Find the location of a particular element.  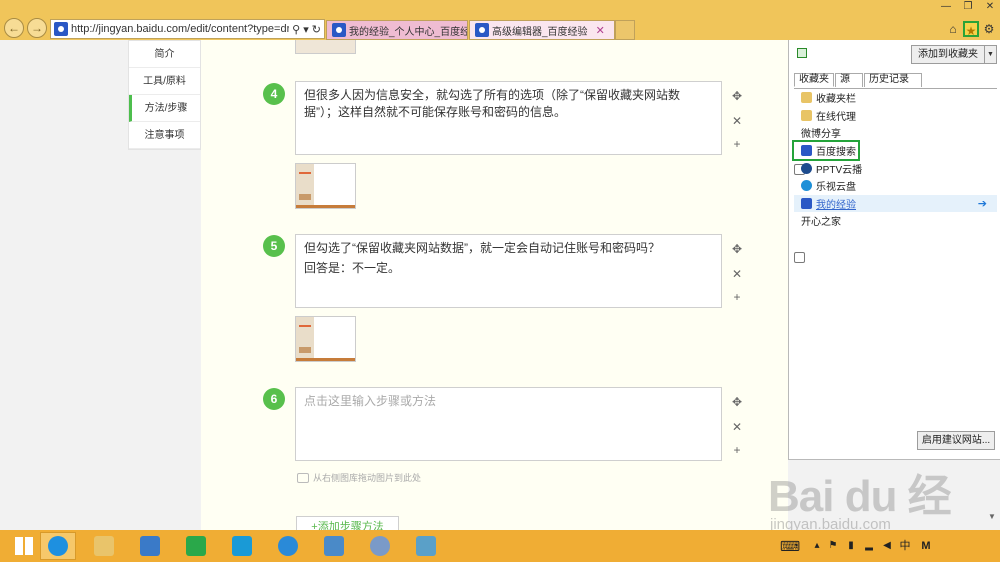

volume-icon: ◀ is located at coordinates (887, 546).